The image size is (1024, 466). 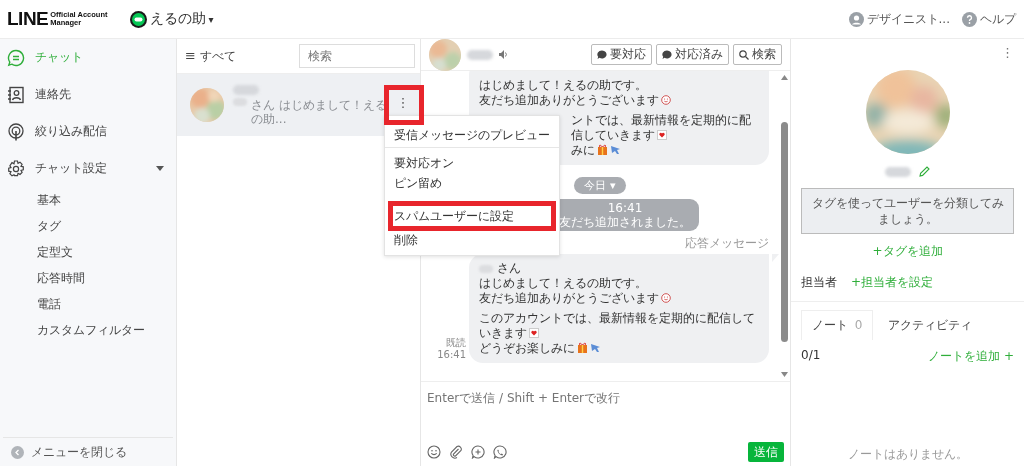 What do you see at coordinates (88, 278) in the screenshot?
I see `sidebar-subitem: 応答時間` at bounding box center [88, 278].